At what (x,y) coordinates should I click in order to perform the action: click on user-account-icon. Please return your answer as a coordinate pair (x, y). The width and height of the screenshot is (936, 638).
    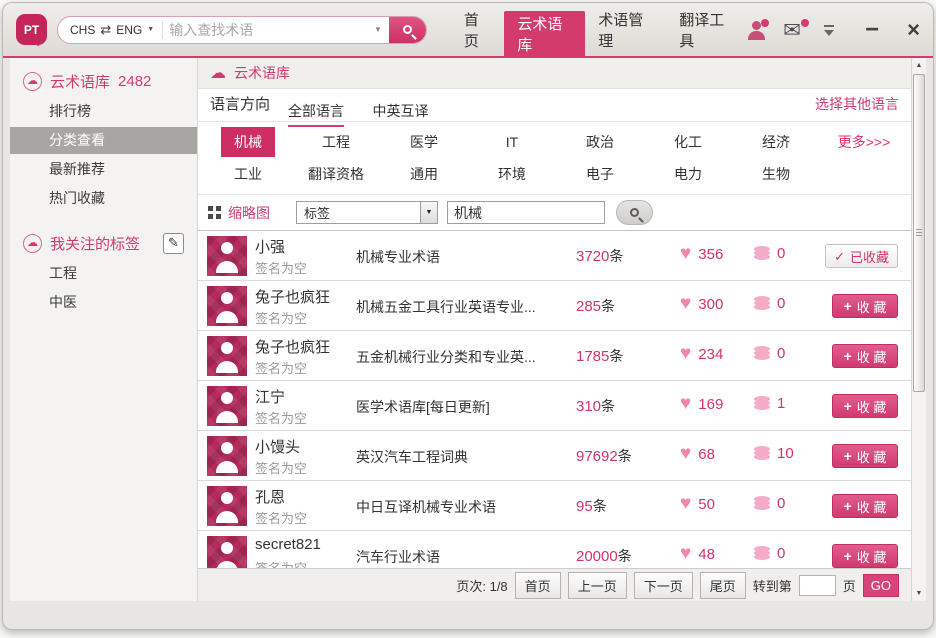
    Looking at the image, I should click on (758, 29).